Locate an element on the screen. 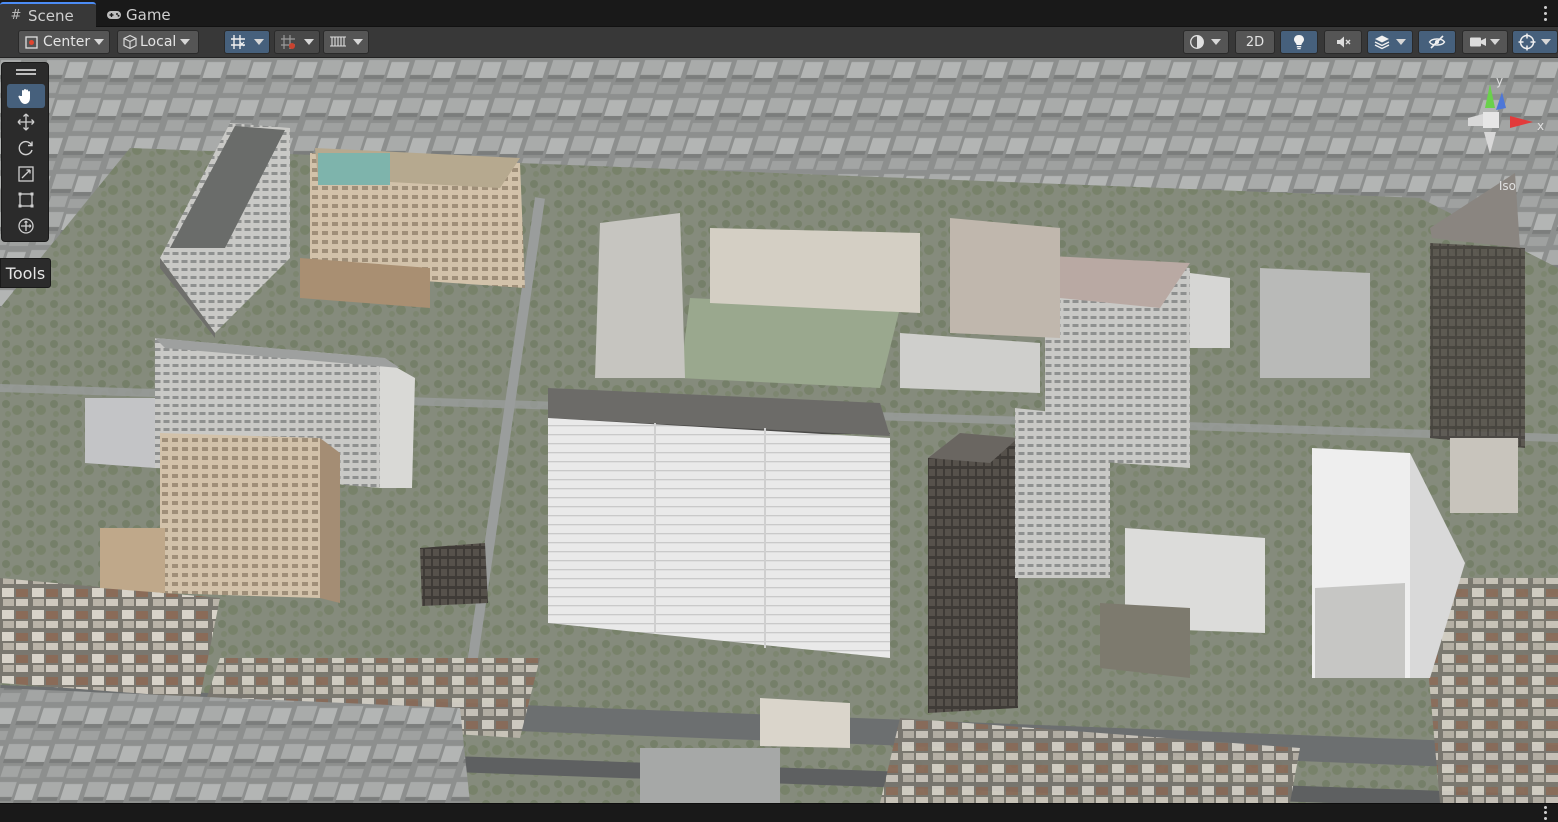 The width and height of the screenshot is (1558, 822). pivot-mode-label: Center is located at coordinates (67, 42).